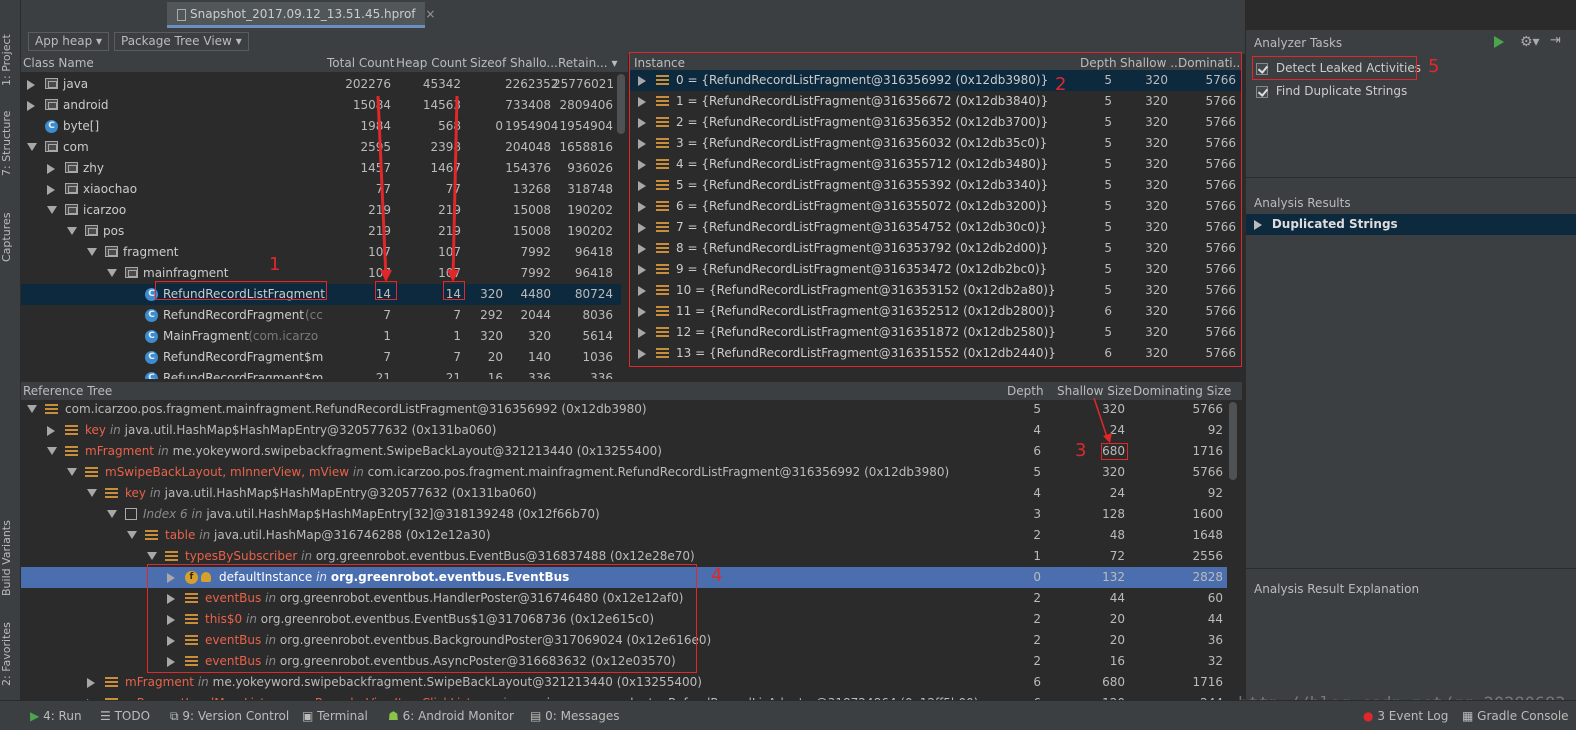 The image size is (1576, 730). Describe the element at coordinates (105, 716) in the screenshot. I see `todo-icon: ☰` at that location.